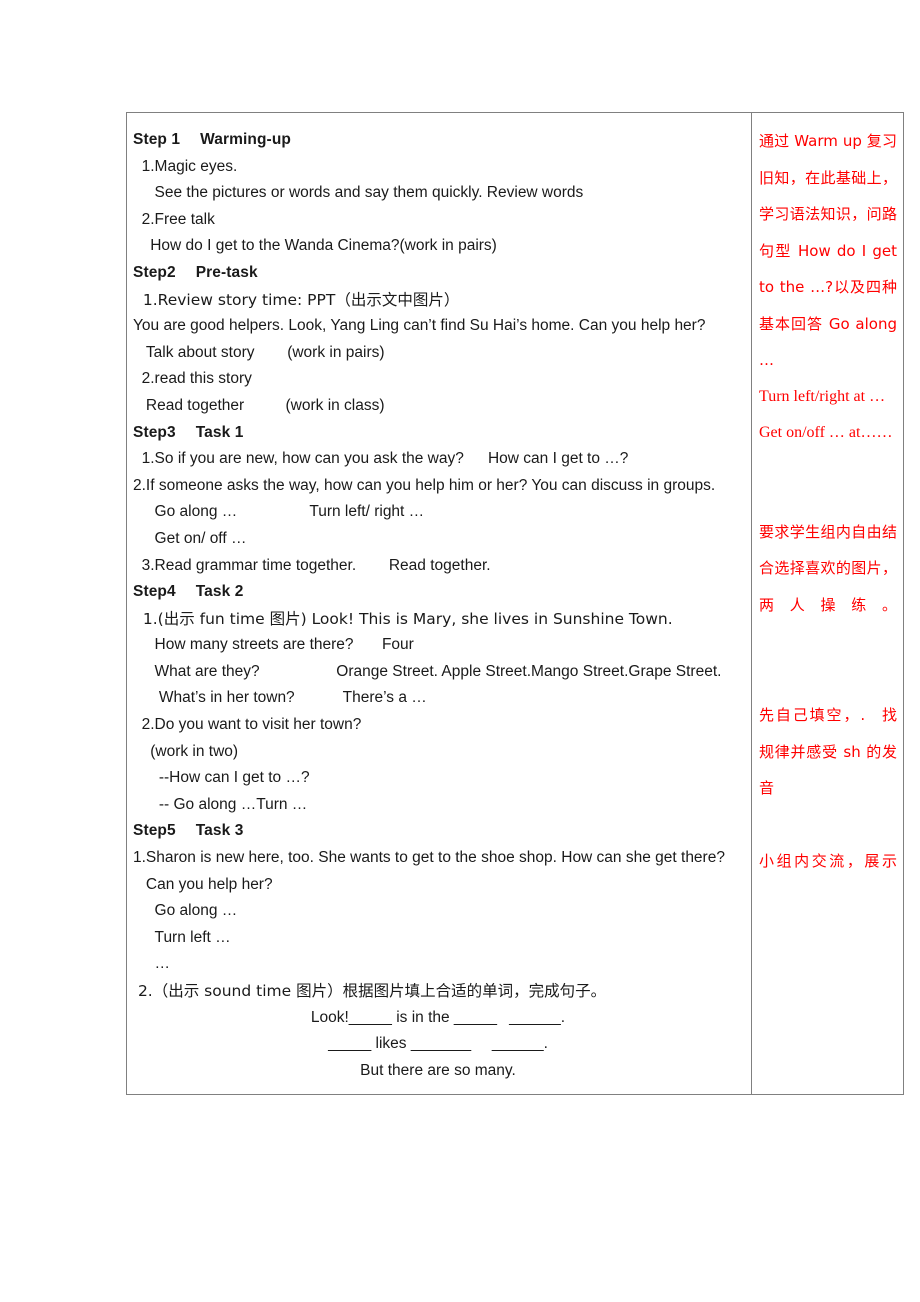 The image size is (920, 1302). I want to click on step-4-item-2: 2.Do you want to visit her town?, so click(247, 725).